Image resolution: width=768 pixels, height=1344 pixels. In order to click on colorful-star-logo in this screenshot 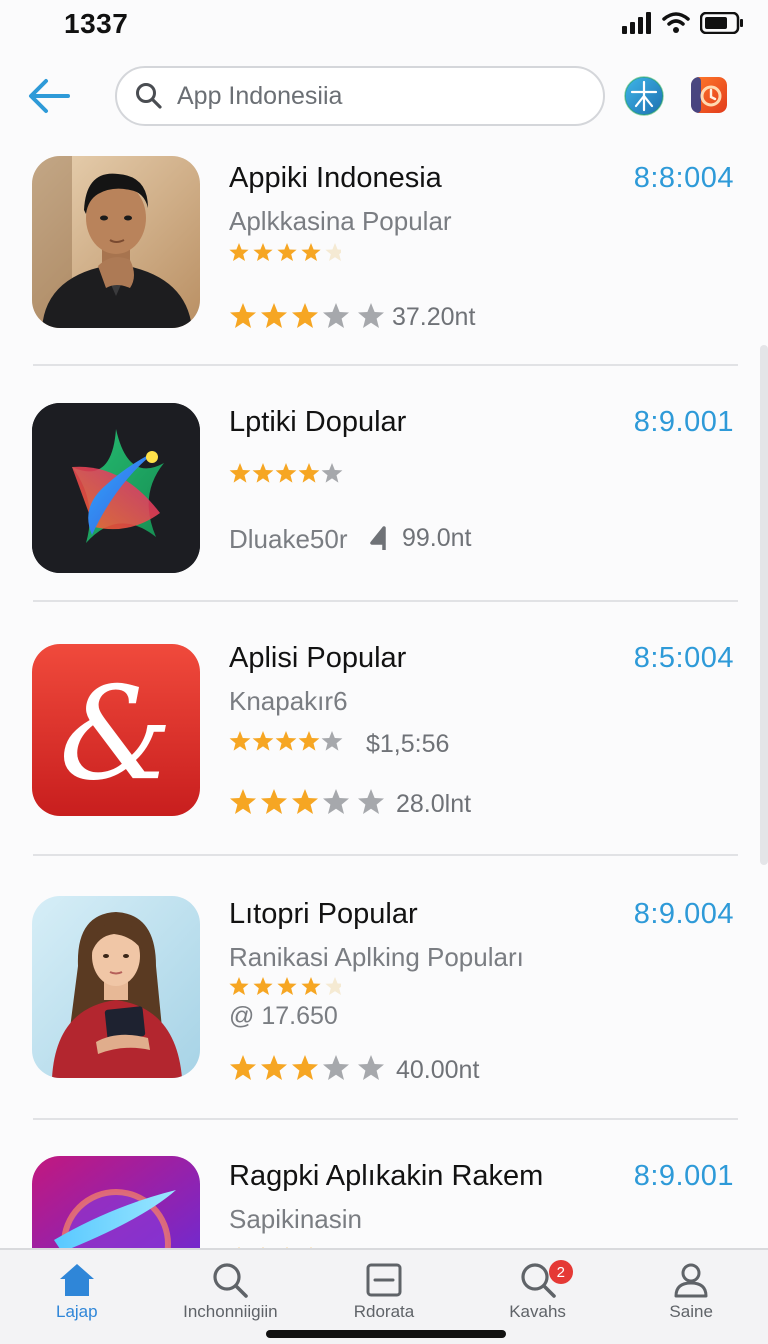, I will do `click(116, 488)`.